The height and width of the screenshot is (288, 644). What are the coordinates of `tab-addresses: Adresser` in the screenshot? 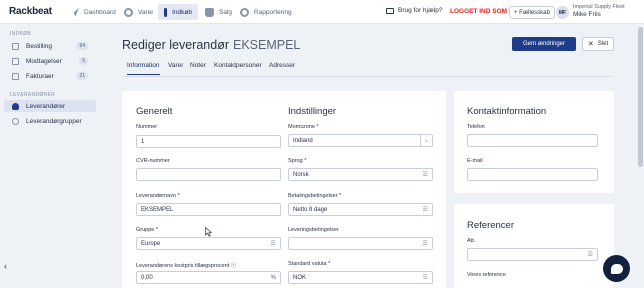 It's located at (282, 68).